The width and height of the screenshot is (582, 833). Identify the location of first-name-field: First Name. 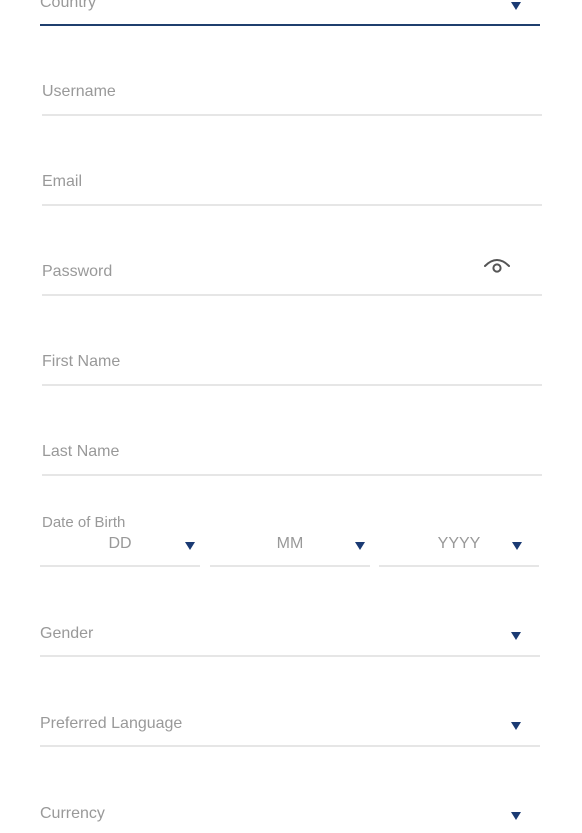
(292, 370).